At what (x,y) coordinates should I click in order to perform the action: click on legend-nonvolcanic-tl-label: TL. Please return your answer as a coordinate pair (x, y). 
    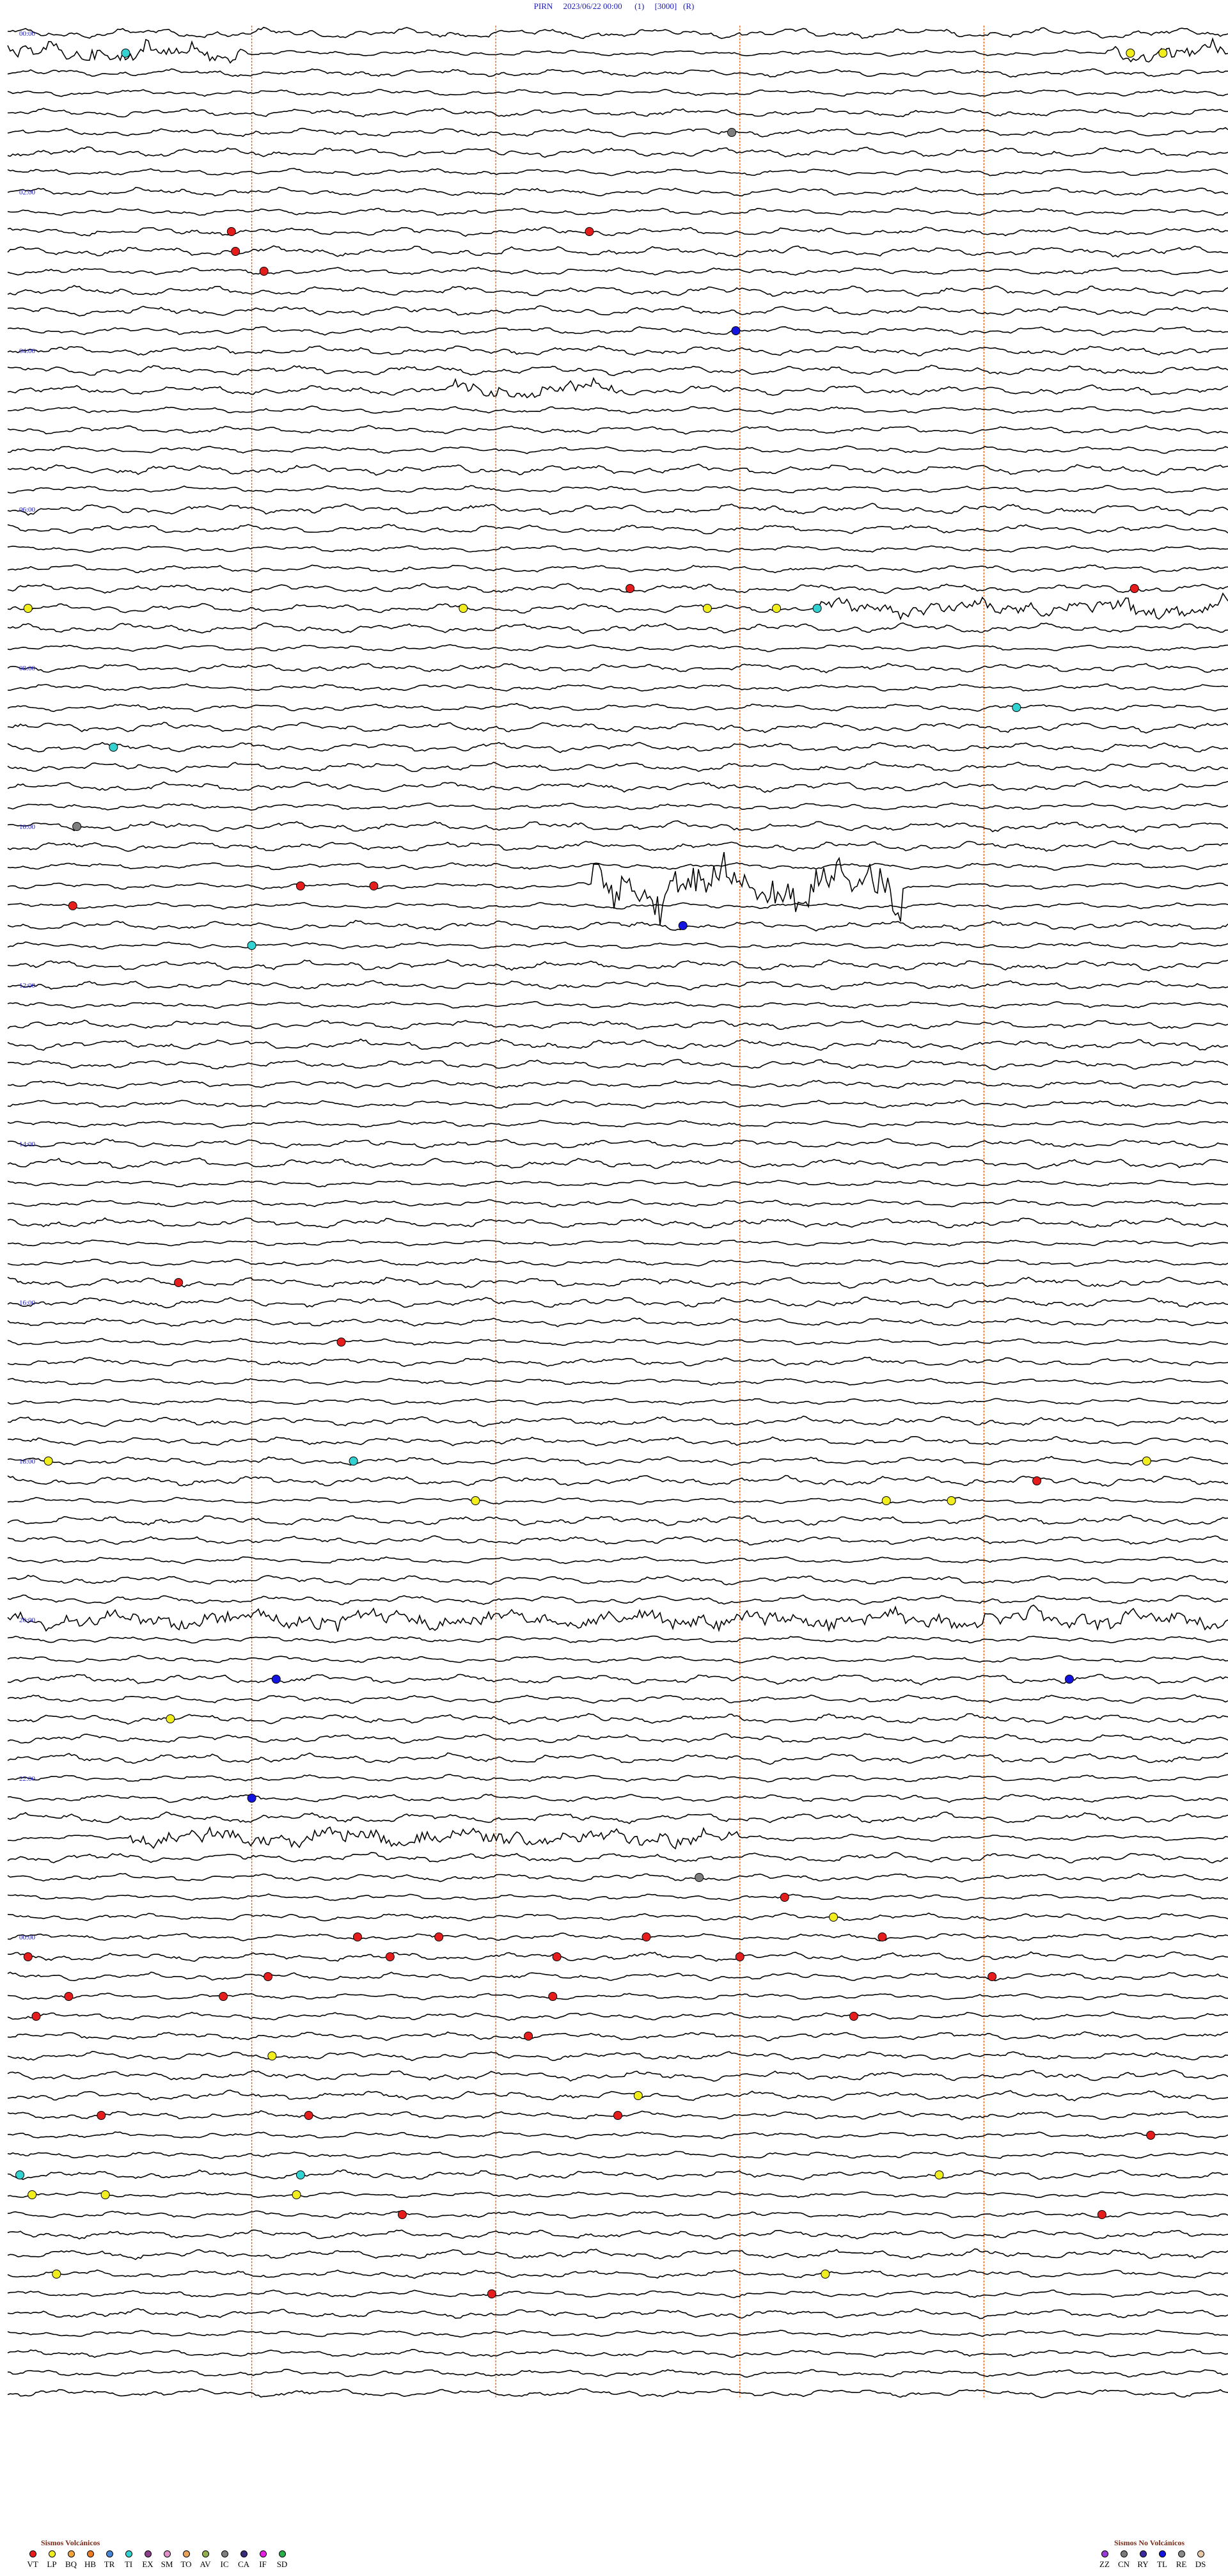
    Looking at the image, I should click on (1162, 2564).